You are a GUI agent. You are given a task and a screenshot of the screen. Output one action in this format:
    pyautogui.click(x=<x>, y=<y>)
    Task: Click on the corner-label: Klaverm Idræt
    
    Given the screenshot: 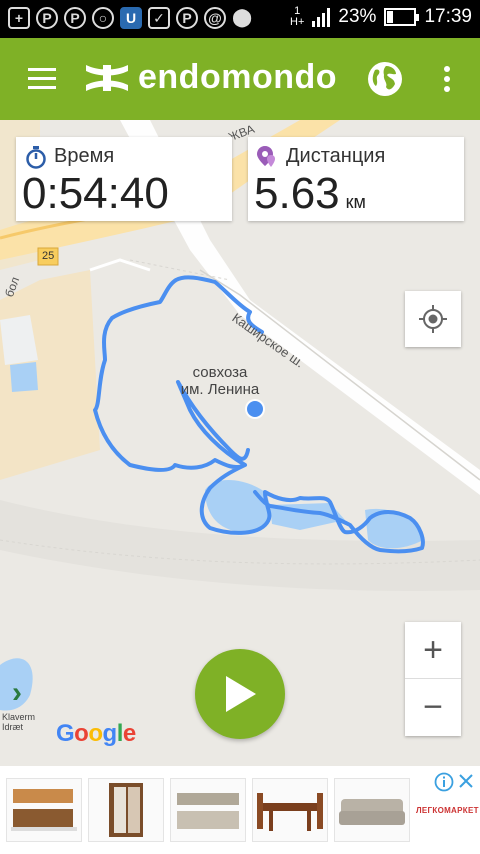 What is the action you would take?
    pyautogui.click(x=18, y=722)
    